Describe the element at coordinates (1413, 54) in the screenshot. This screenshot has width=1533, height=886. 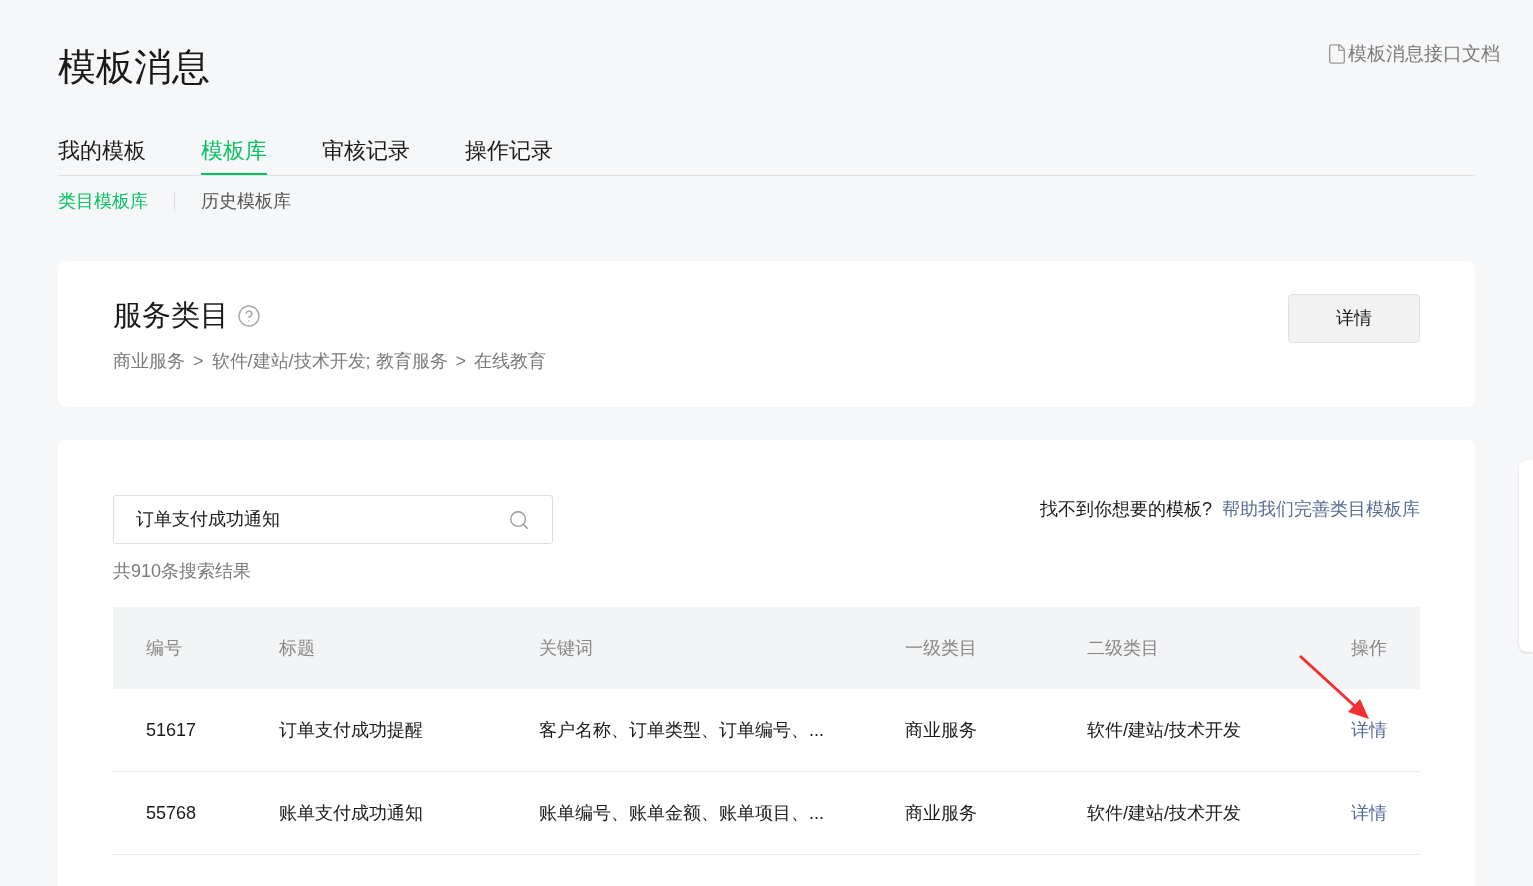
I see `doc-link: 模板消息接口文档` at that location.